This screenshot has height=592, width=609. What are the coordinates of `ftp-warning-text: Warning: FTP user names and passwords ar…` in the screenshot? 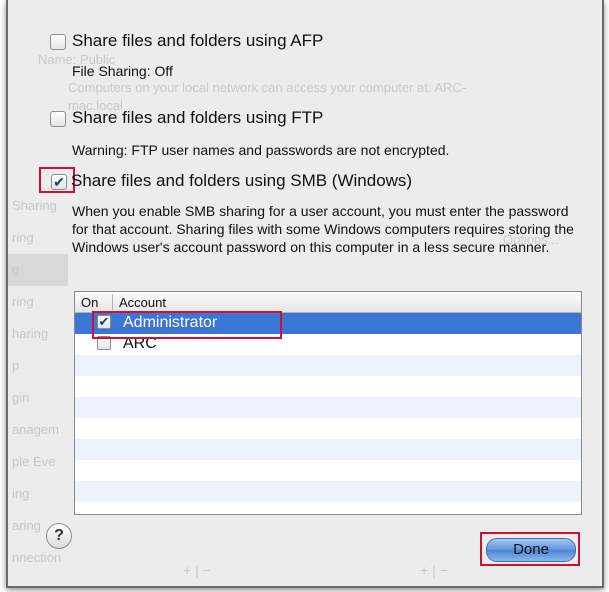 It's located at (261, 150).